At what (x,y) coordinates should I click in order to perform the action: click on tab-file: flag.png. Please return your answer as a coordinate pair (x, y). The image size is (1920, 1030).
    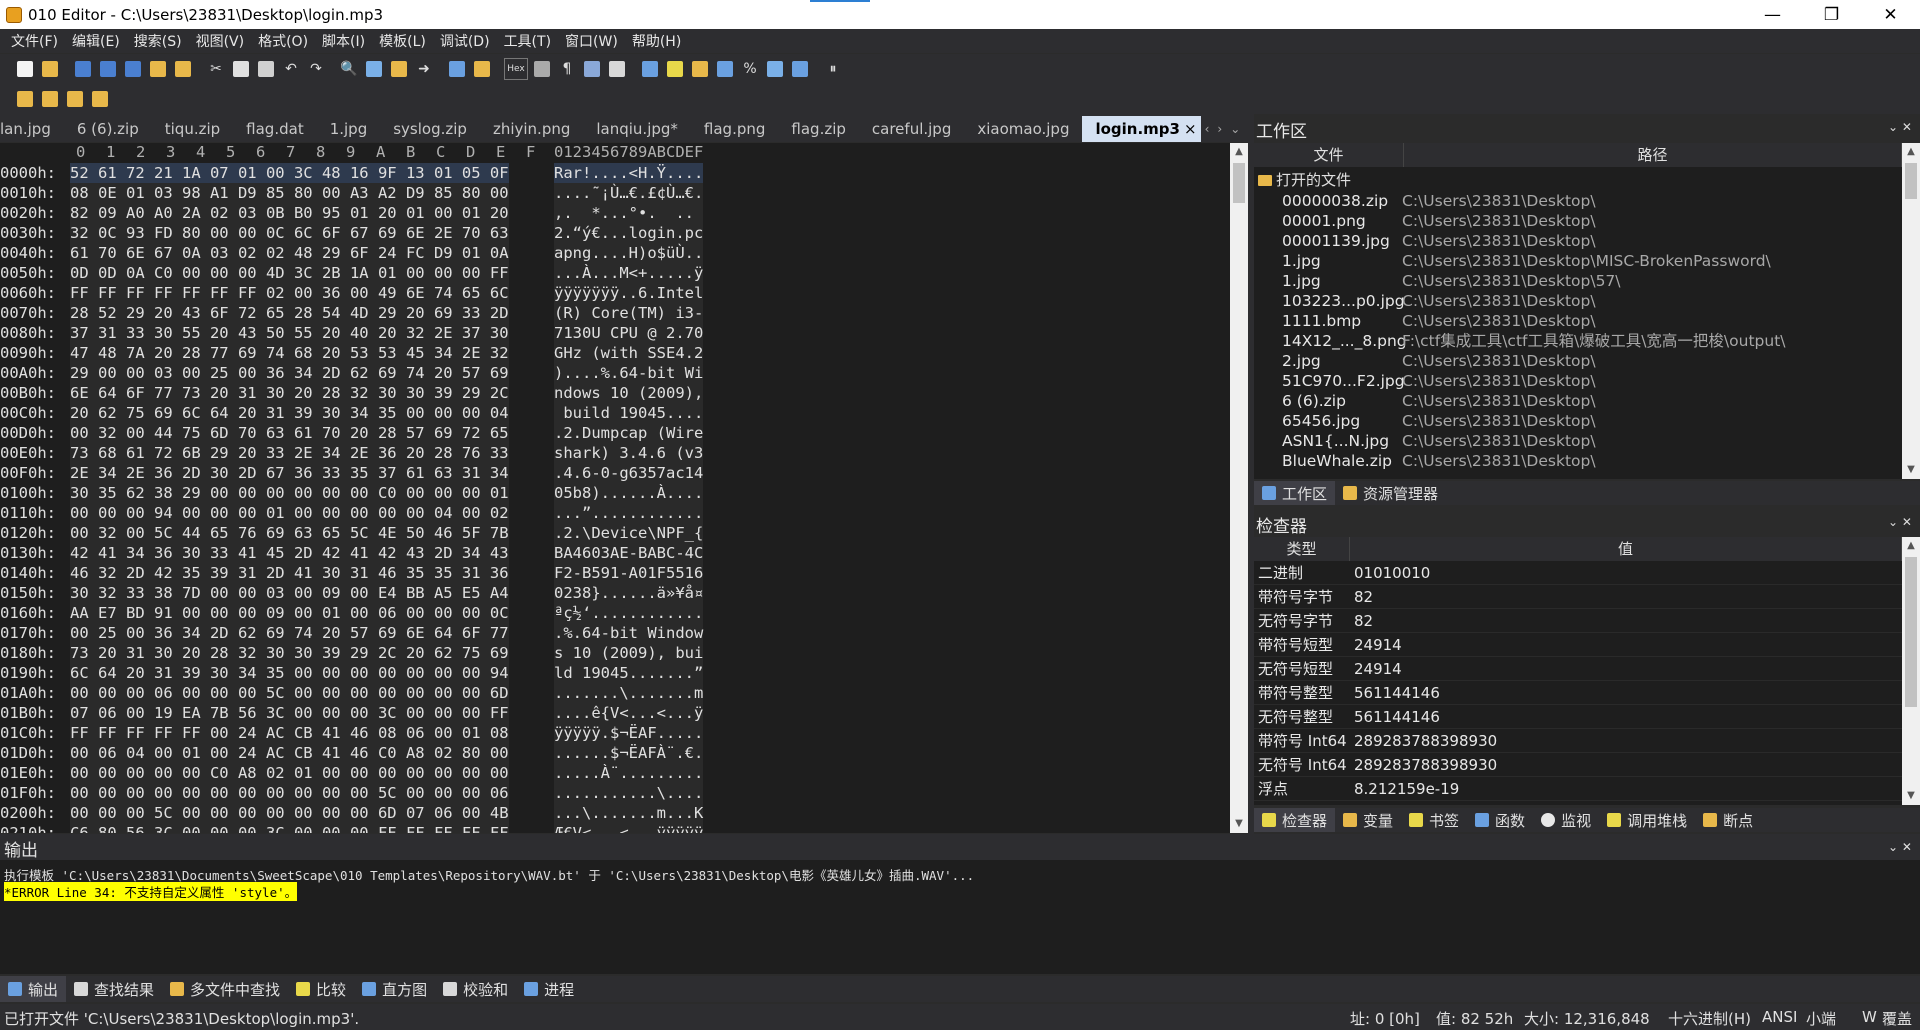
    Looking at the image, I should click on (734, 129).